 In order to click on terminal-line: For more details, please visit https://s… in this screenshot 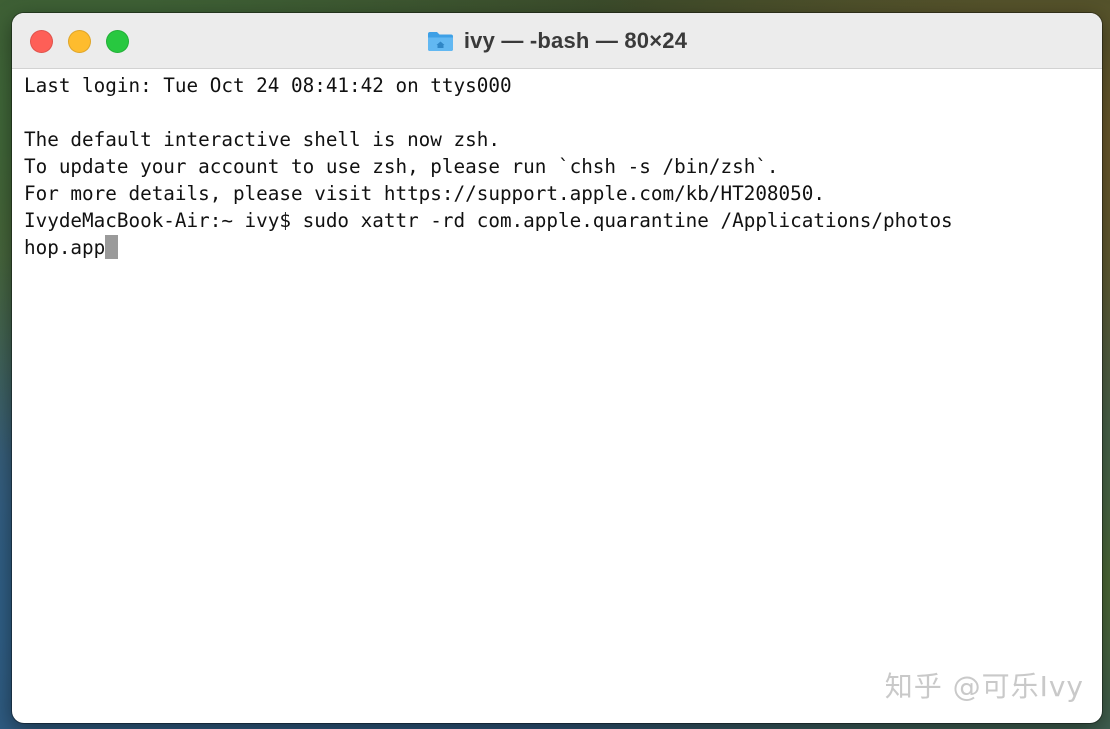, I will do `click(424, 193)`.